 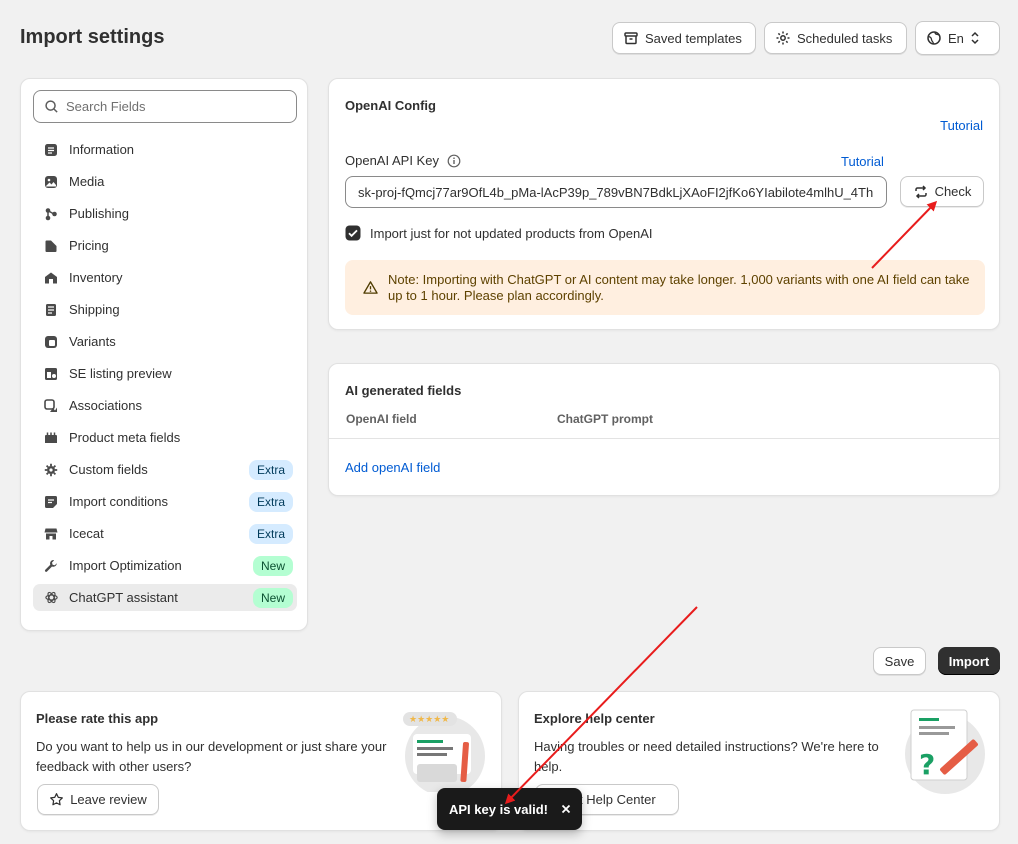 What do you see at coordinates (904, 234) in the screenshot?
I see `annotation-arrow-check` at bounding box center [904, 234].